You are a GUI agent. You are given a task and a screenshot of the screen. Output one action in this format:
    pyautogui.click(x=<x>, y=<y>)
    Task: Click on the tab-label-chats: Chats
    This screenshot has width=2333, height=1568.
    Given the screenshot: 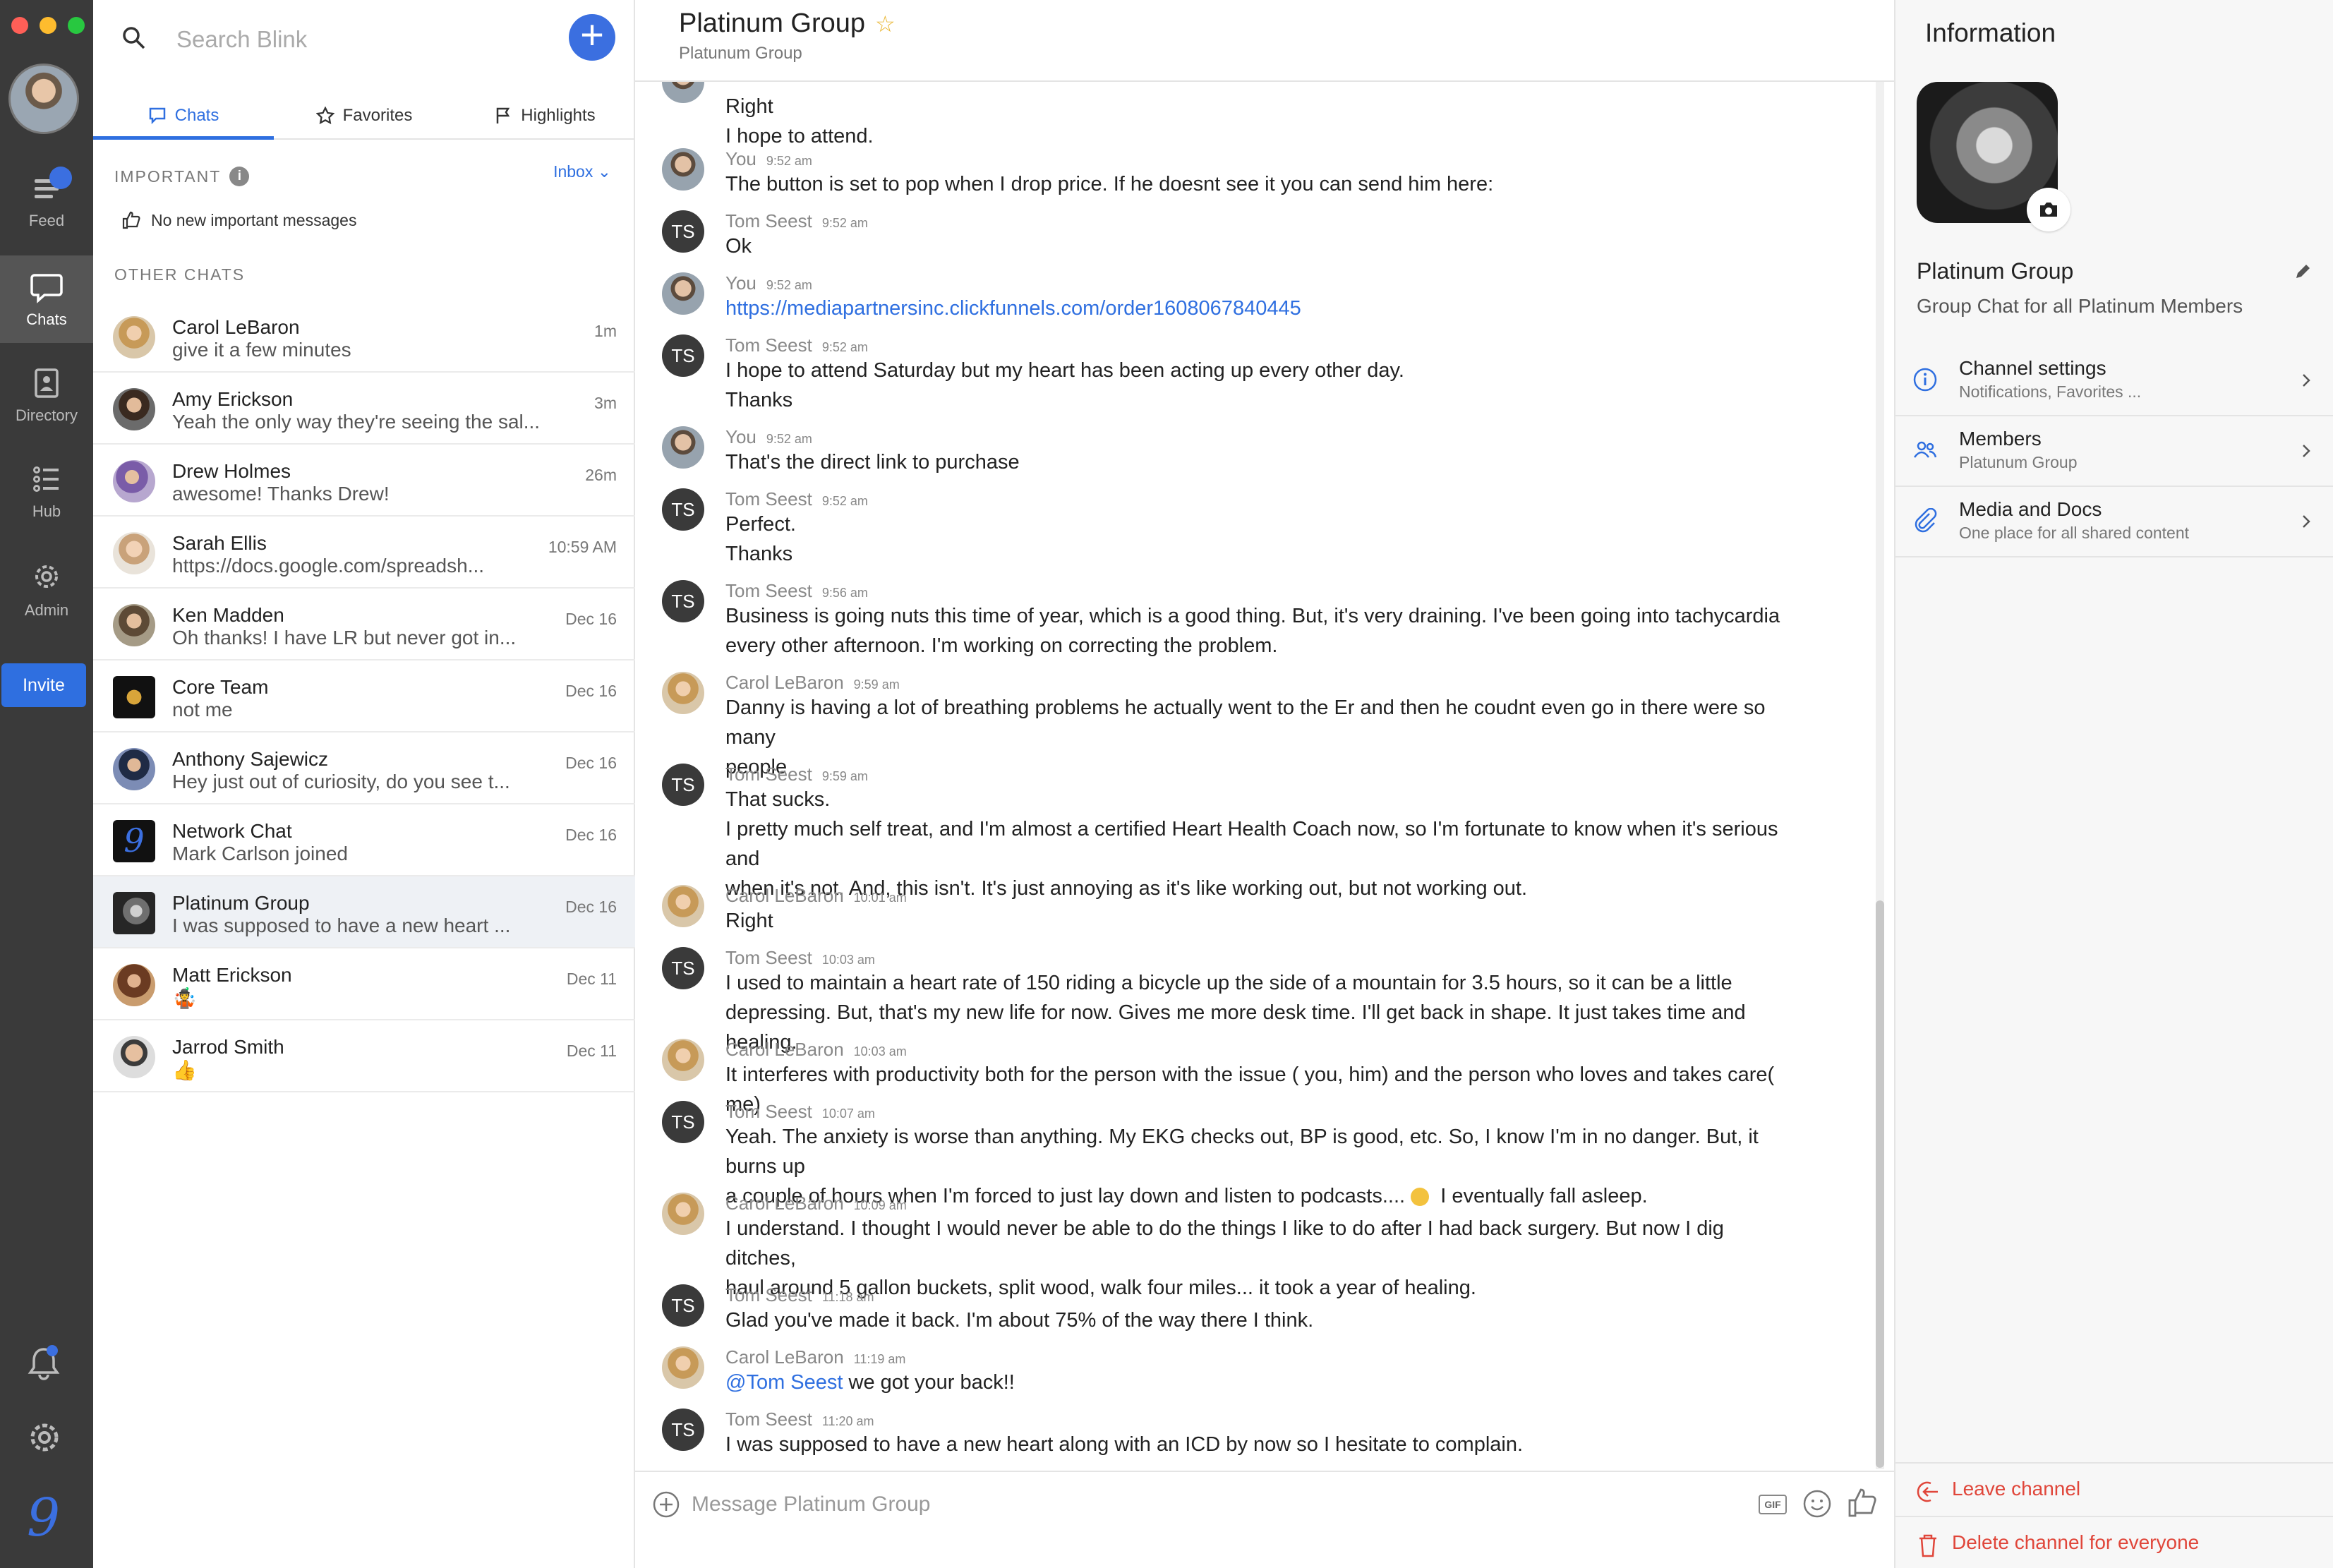 What is the action you would take?
    pyautogui.click(x=196, y=115)
    